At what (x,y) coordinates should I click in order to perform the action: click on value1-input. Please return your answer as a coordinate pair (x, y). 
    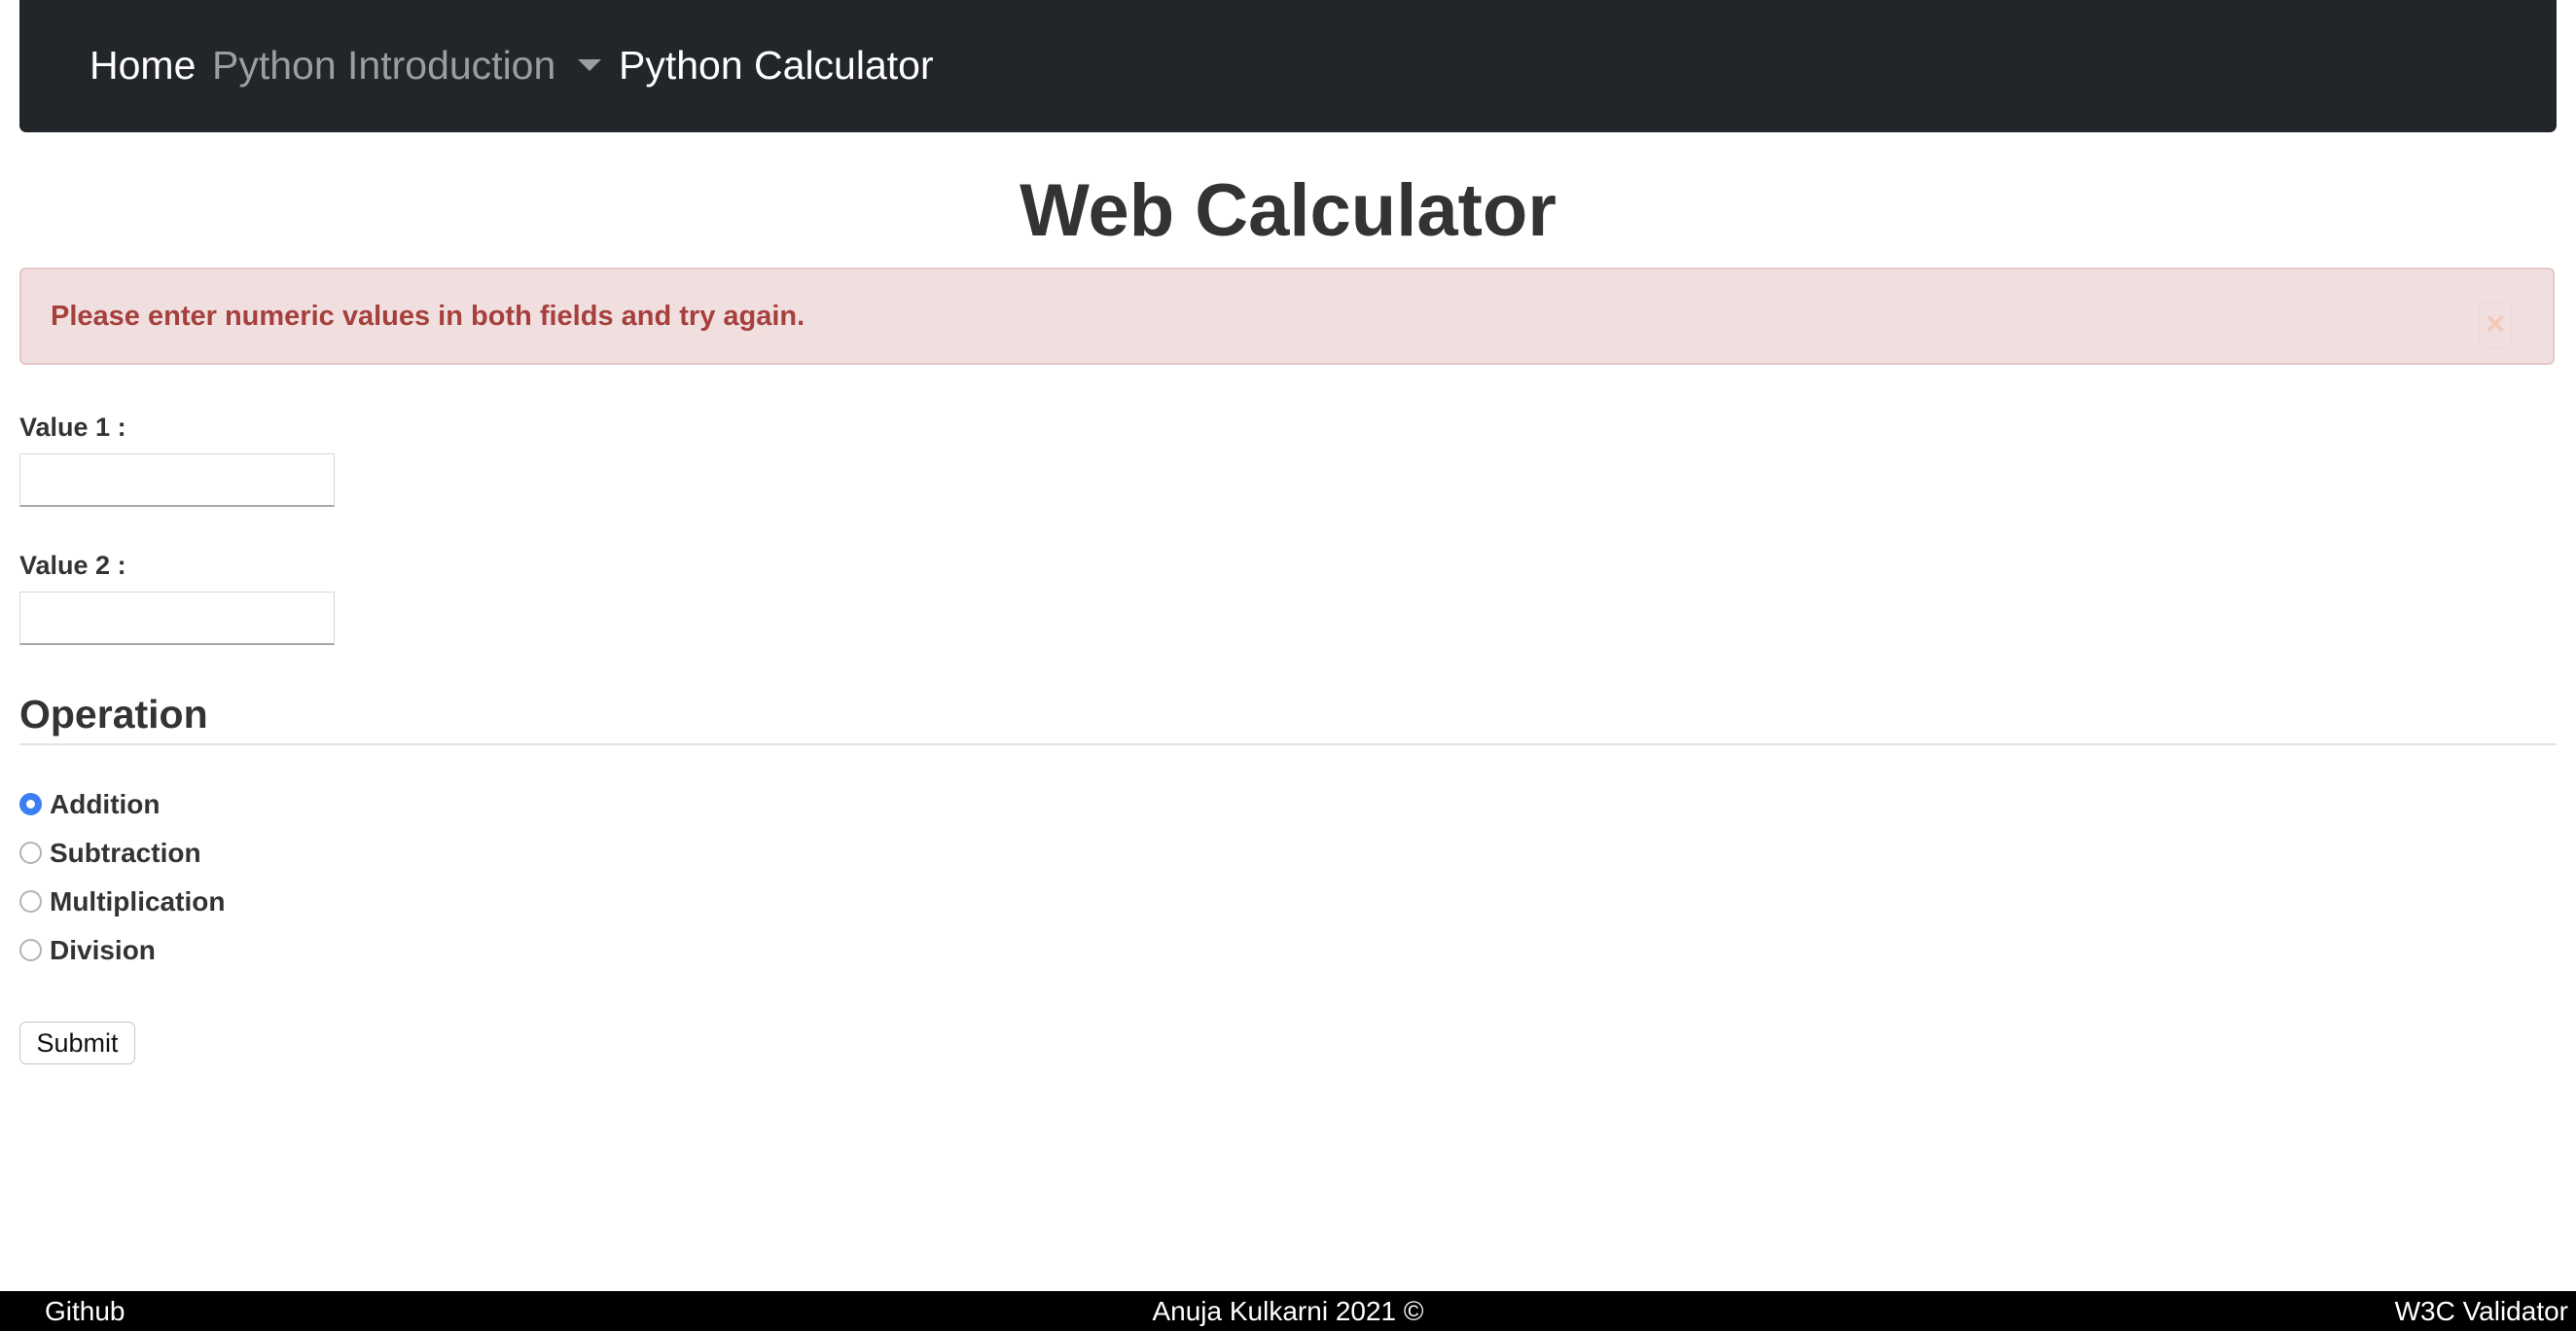
    Looking at the image, I should click on (177, 480).